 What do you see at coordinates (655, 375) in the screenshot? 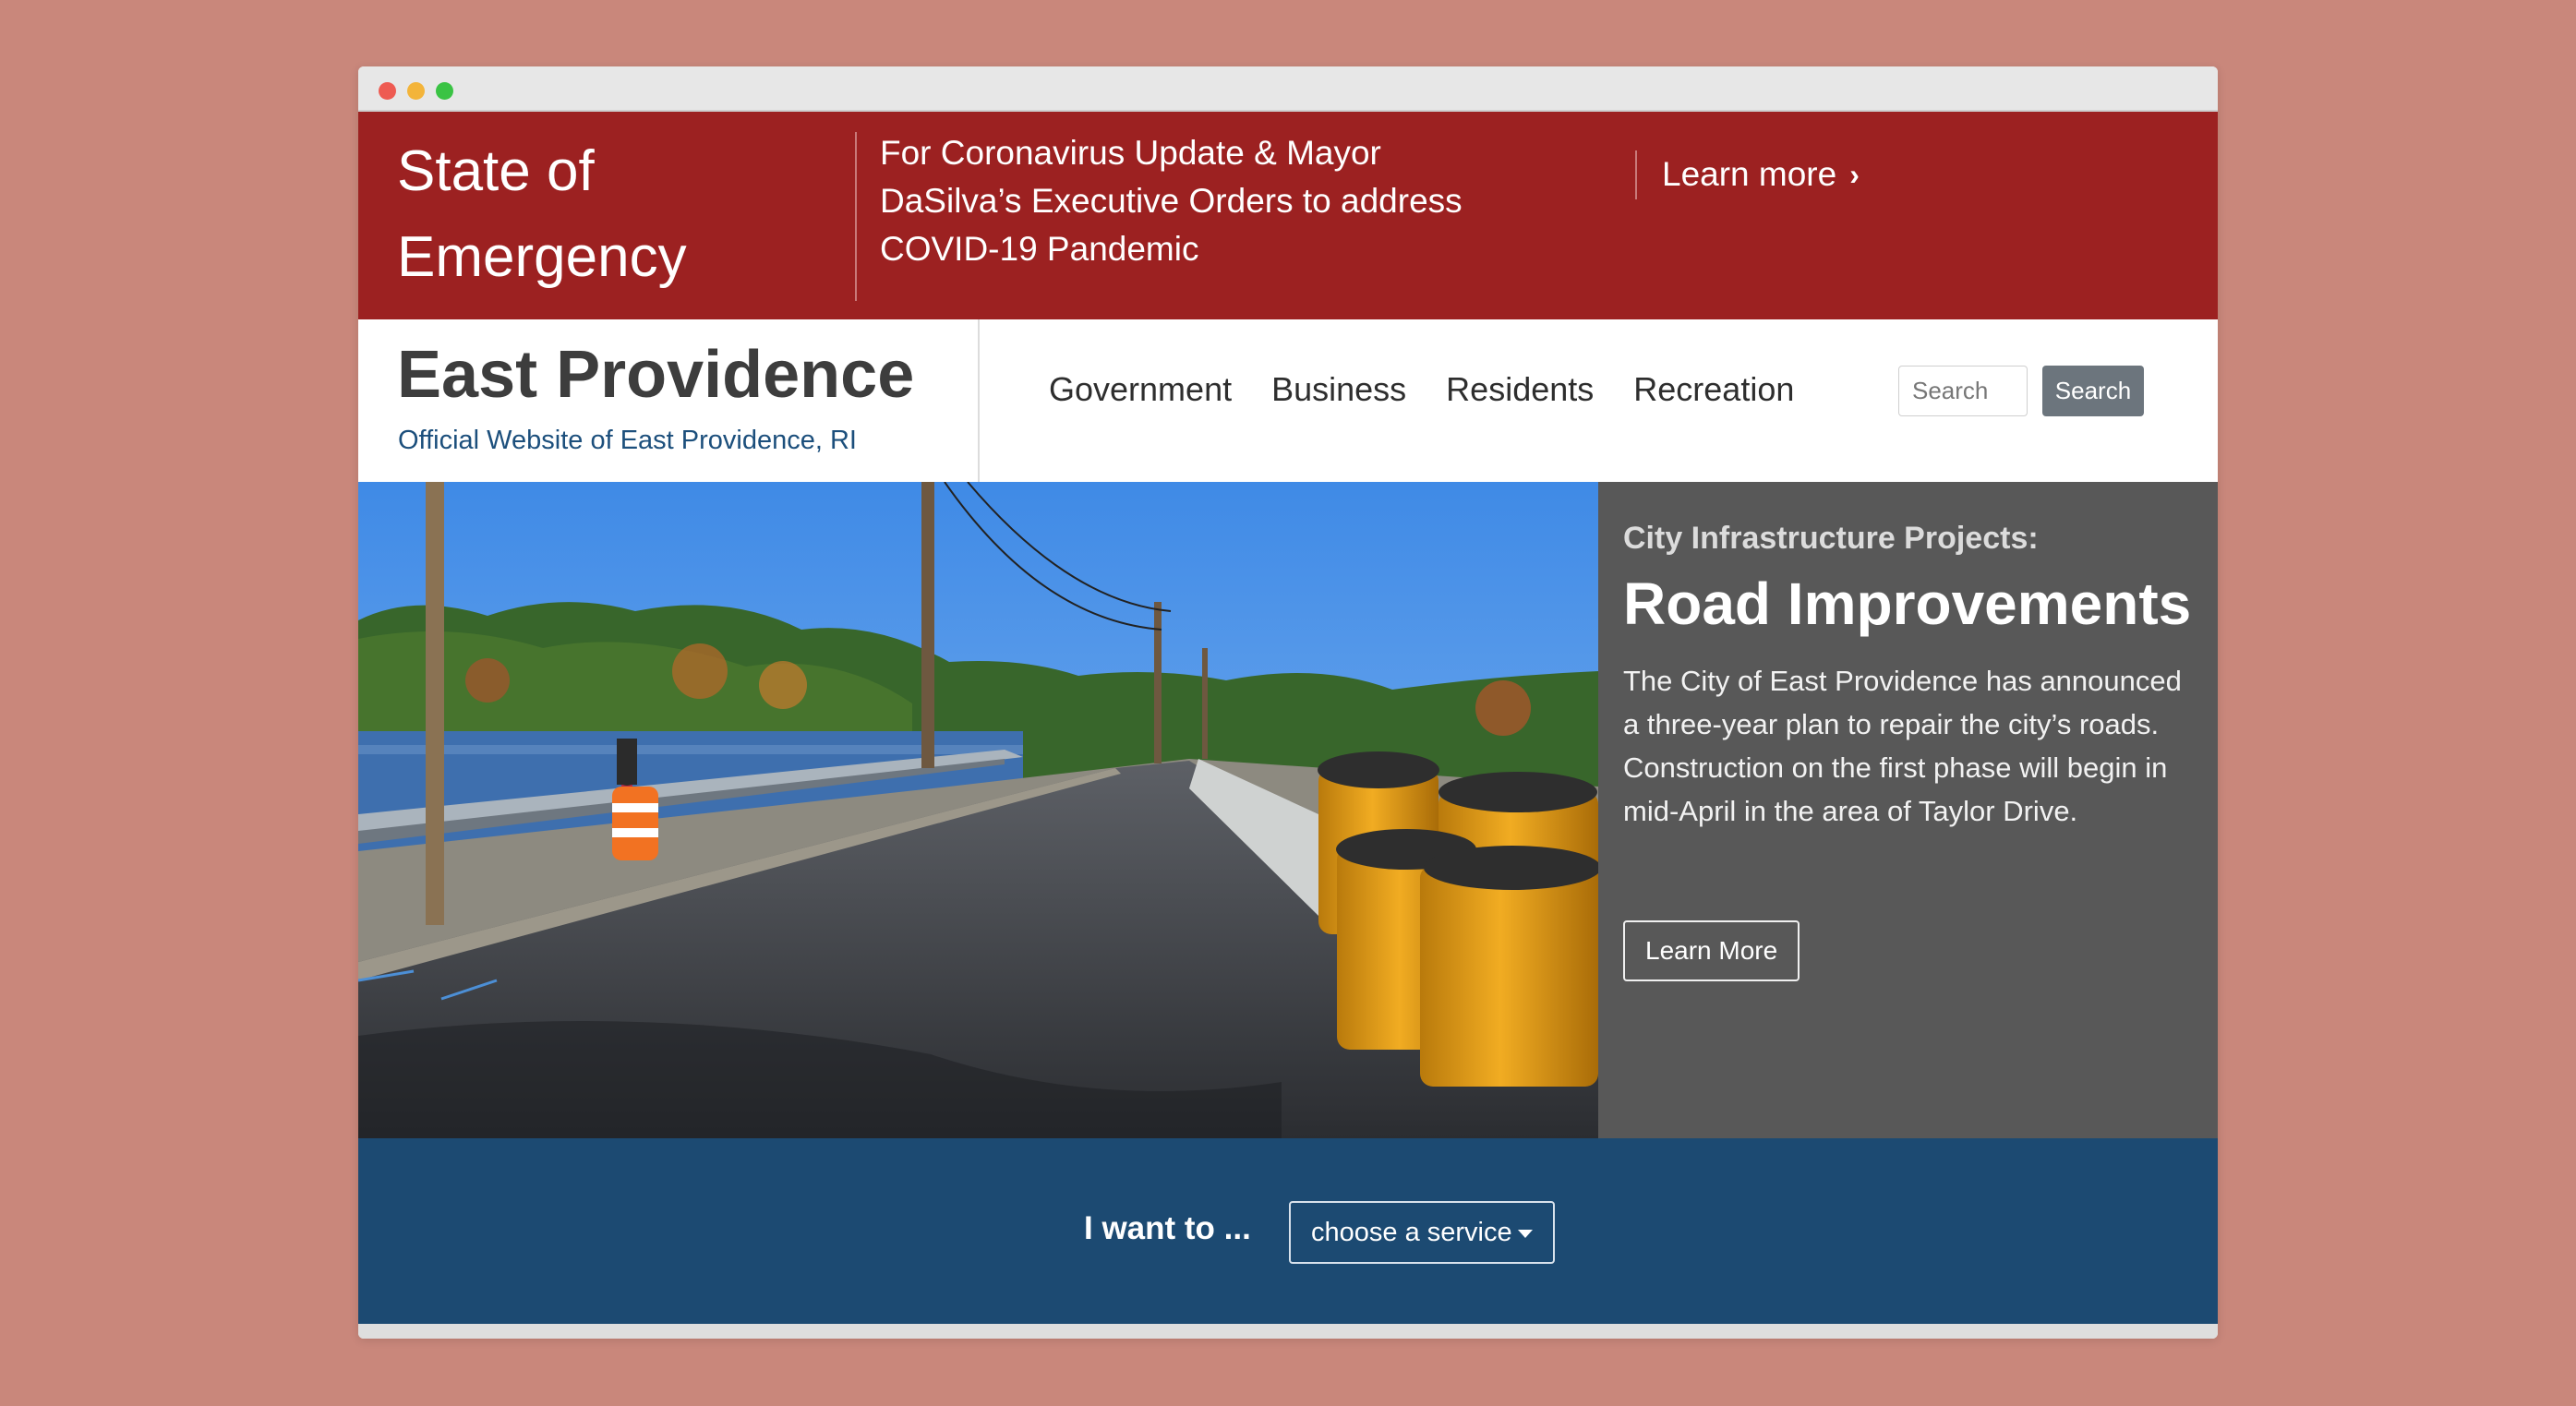
I see `site-title: East Providence` at bounding box center [655, 375].